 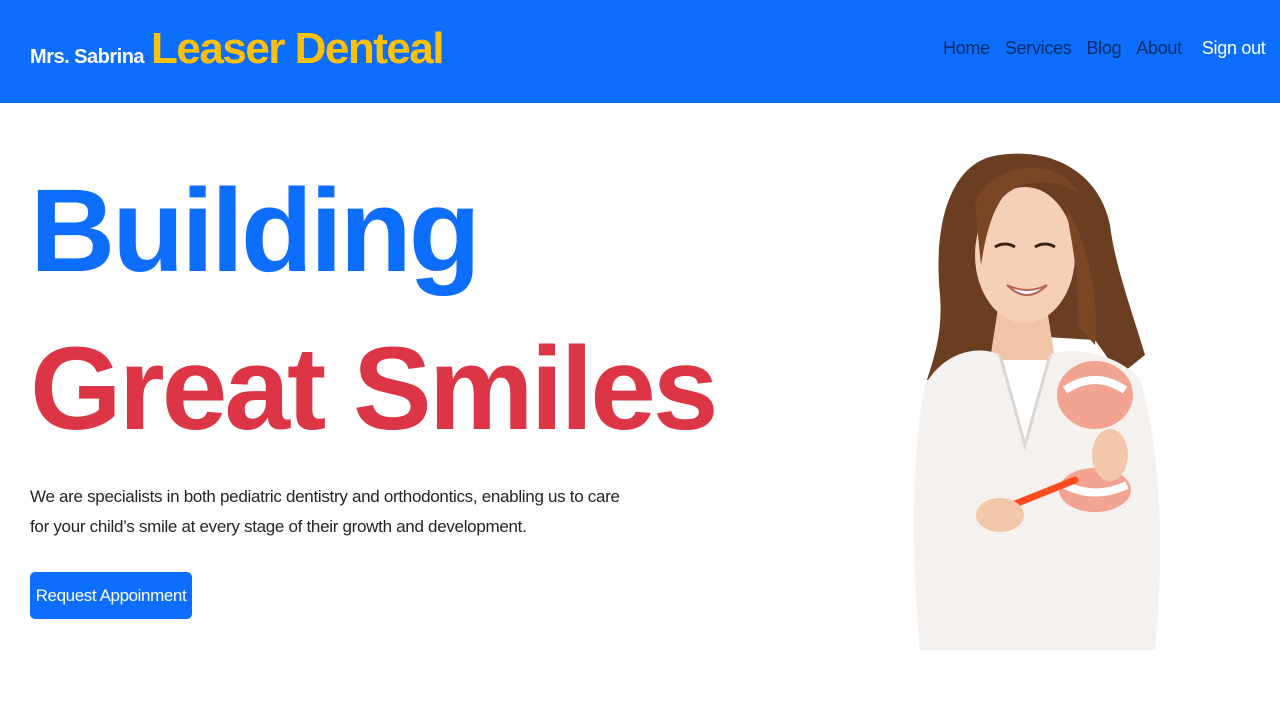 What do you see at coordinates (298, 48) in the screenshot?
I see `brand-clinic-name: Leaser Denteal` at bounding box center [298, 48].